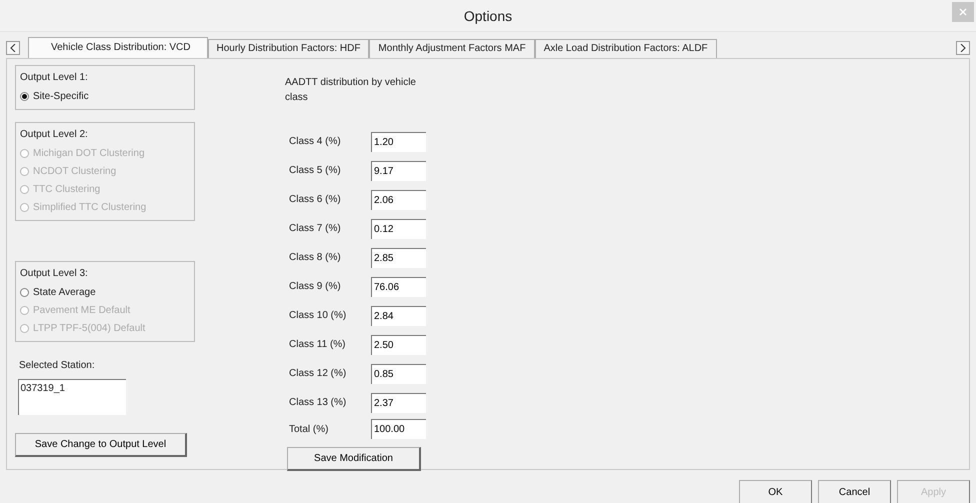 The image size is (976, 503). I want to click on close-button, so click(963, 12).